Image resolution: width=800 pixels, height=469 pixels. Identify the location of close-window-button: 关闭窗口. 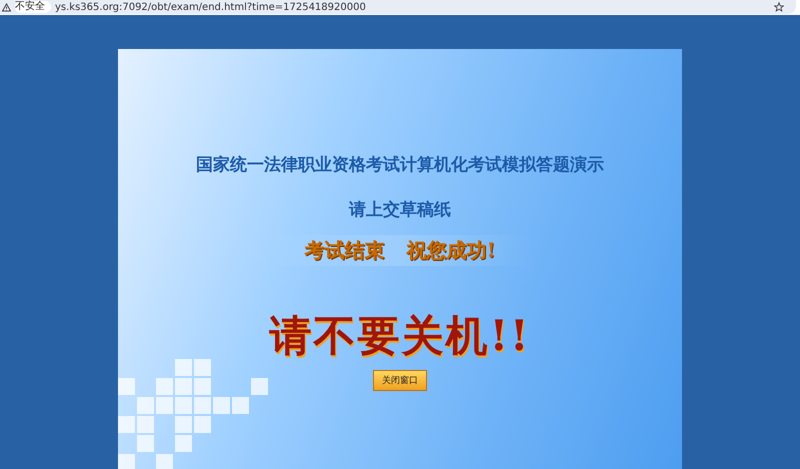
(400, 380).